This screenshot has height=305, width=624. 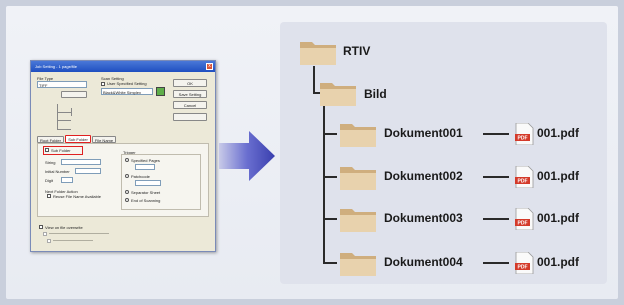 What do you see at coordinates (67, 180) in the screenshot?
I see `digit-input` at bounding box center [67, 180].